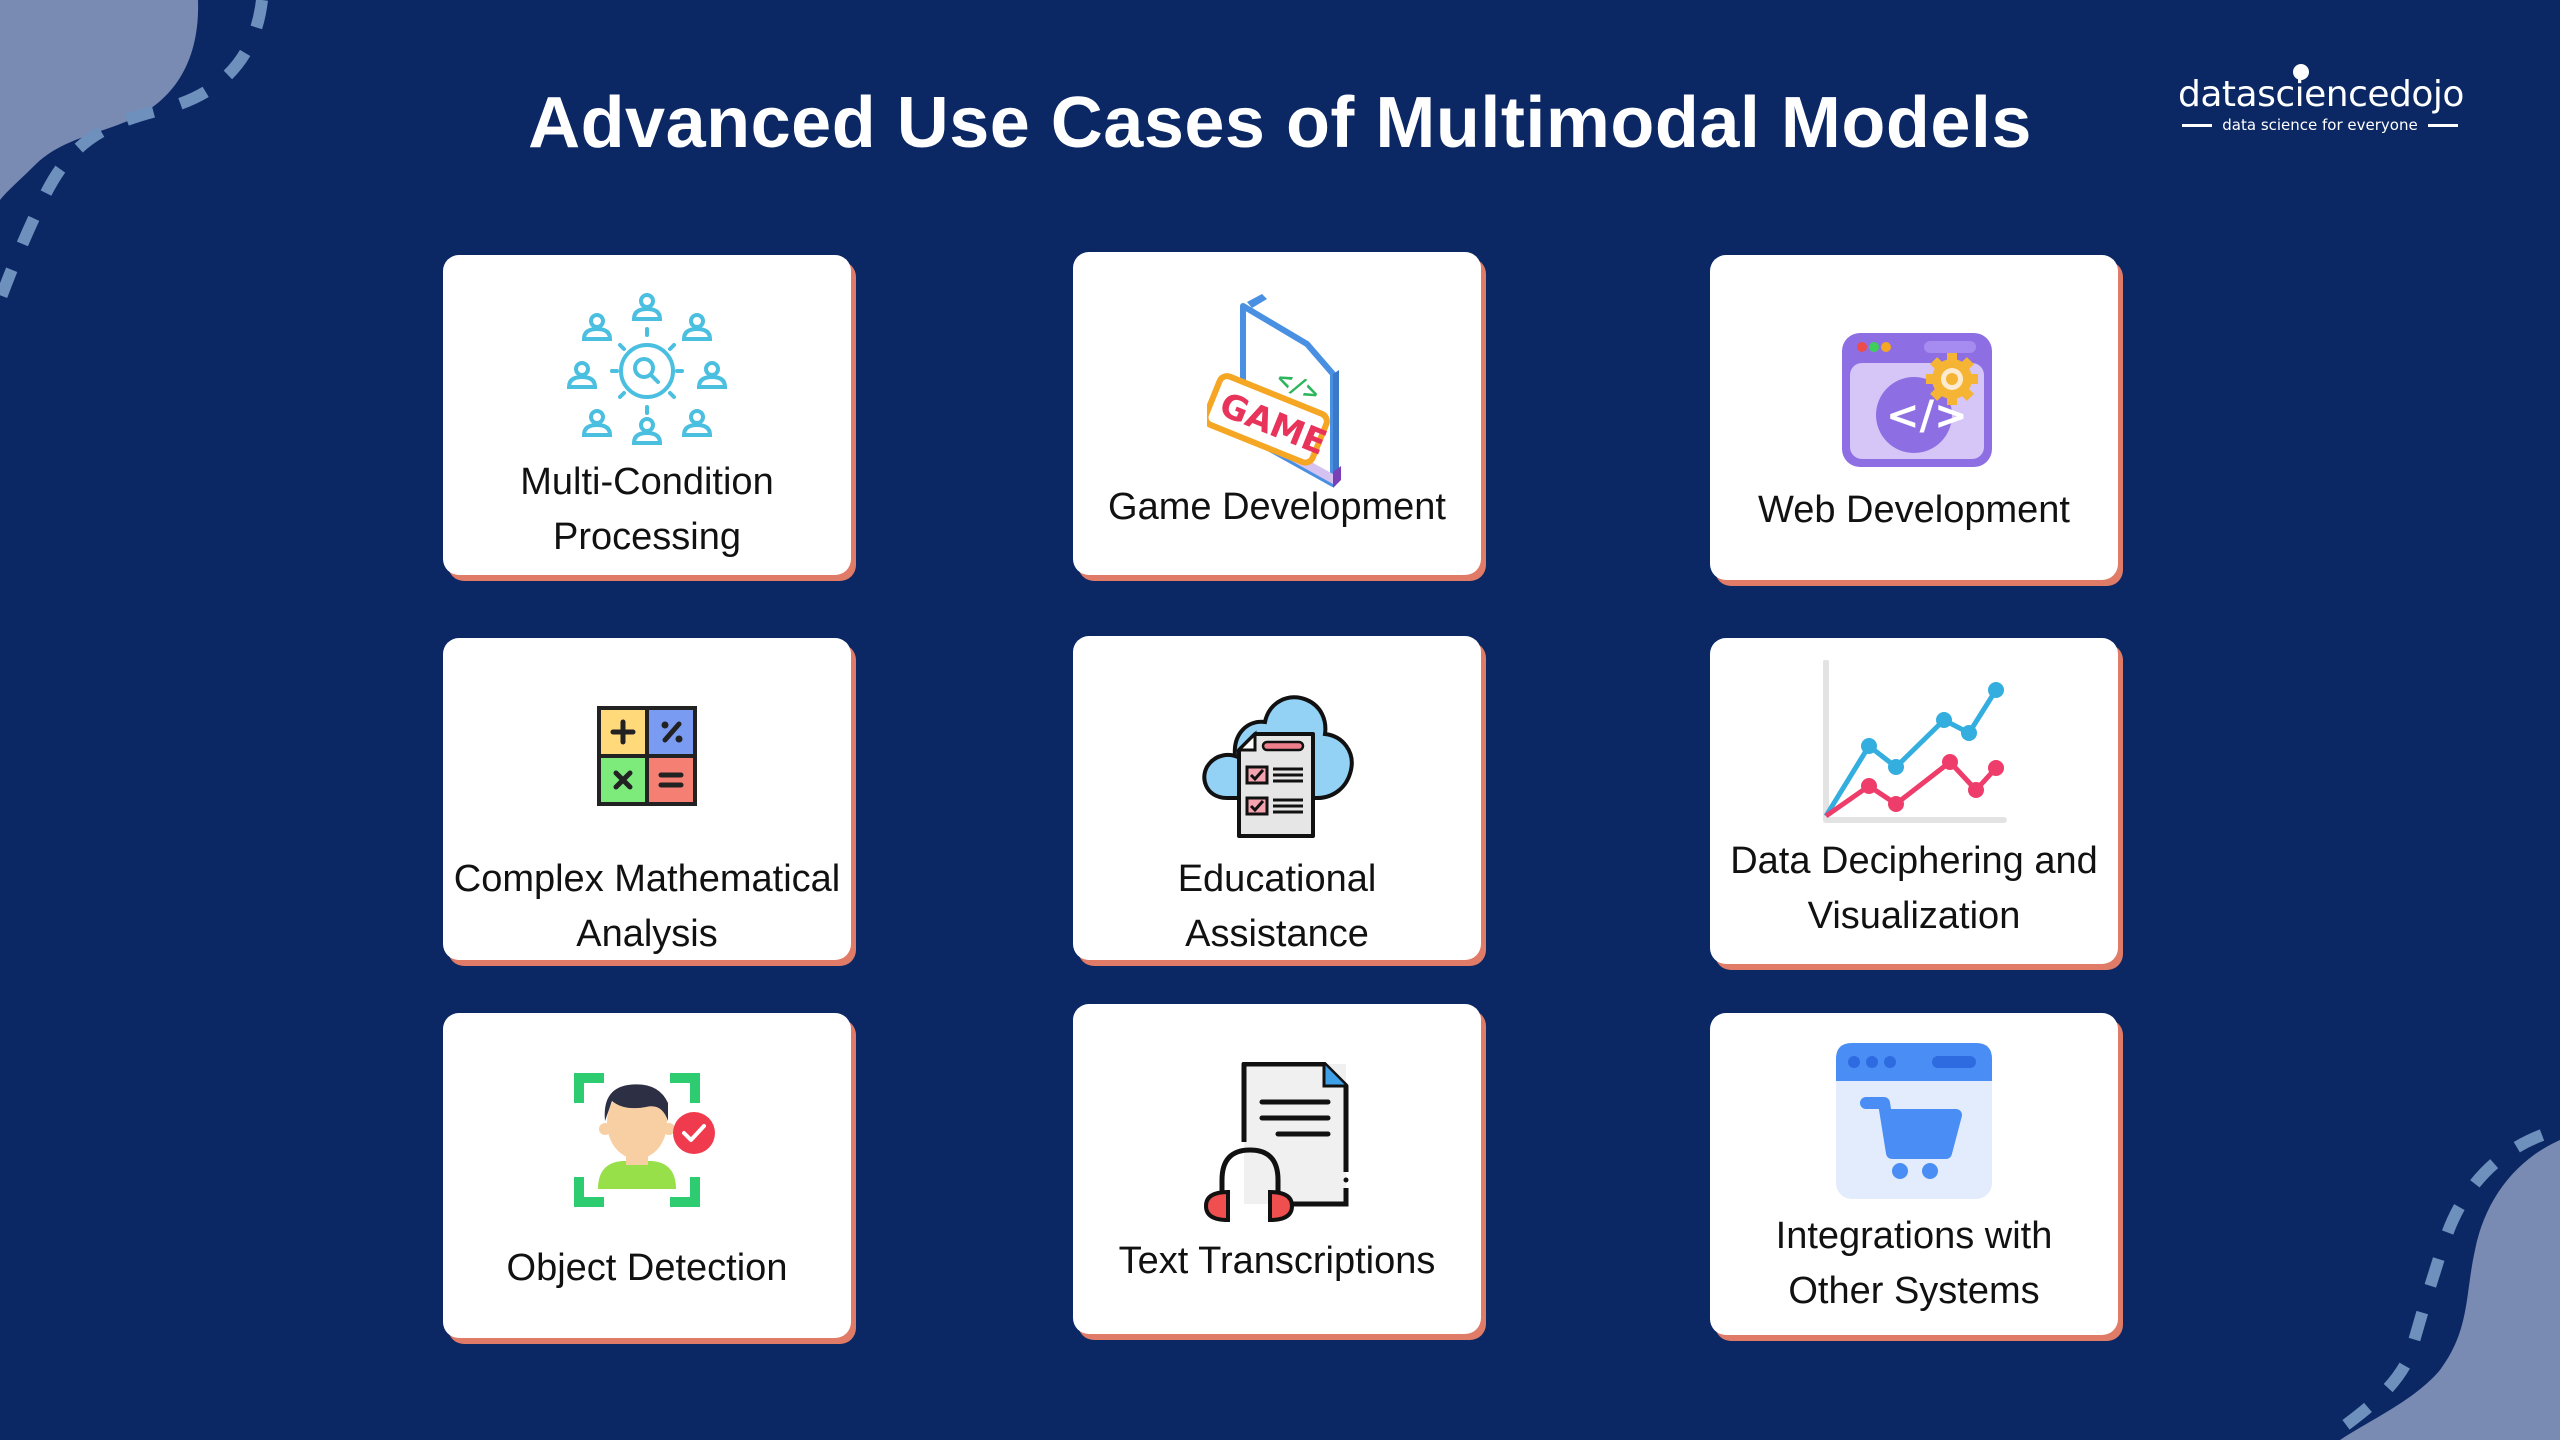  I want to click on card-label-line: Web Development, so click(1914, 510).